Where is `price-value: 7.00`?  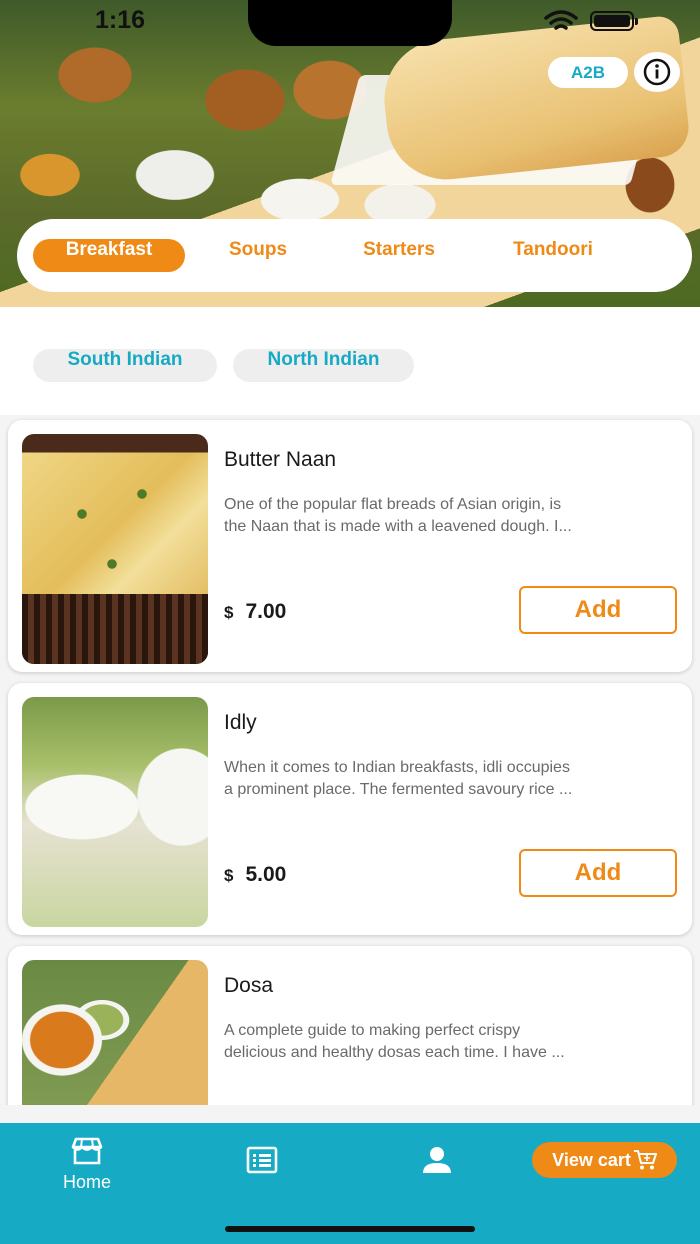 price-value: 7.00 is located at coordinates (266, 611).